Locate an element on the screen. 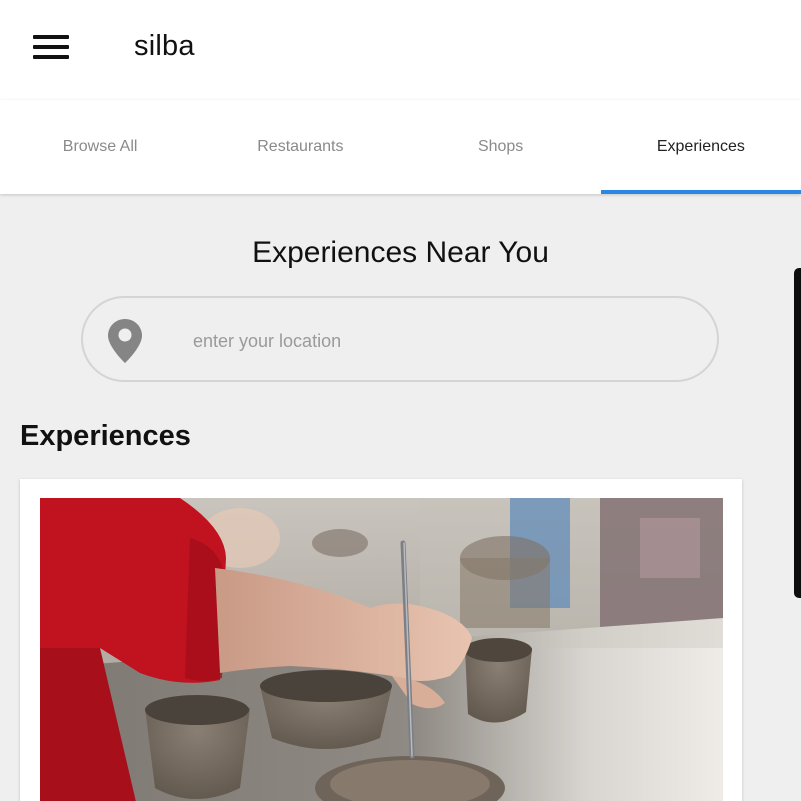 This screenshot has height=801, width=801. tab-restaurants: Restaurants is located at coordinates (300, 147).